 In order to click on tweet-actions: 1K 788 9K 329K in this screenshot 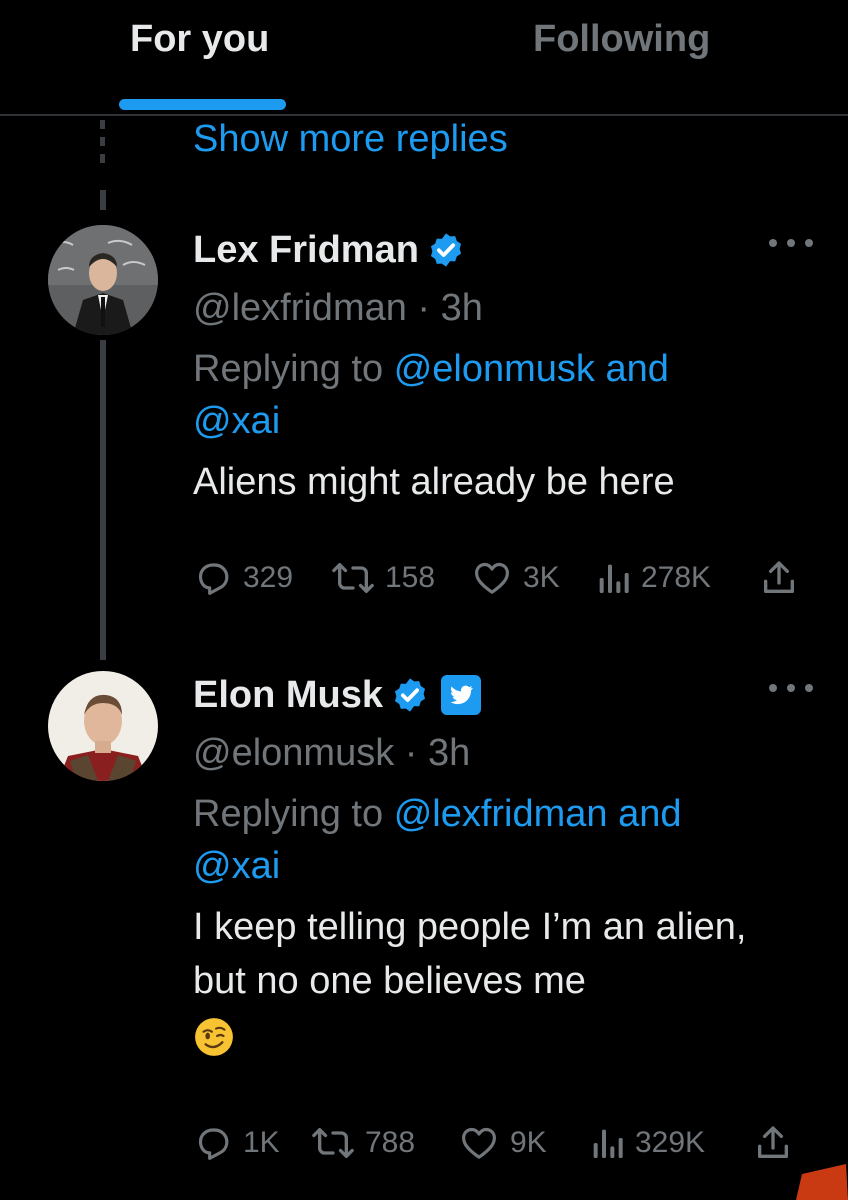, I will do `click(503, 1143)`.